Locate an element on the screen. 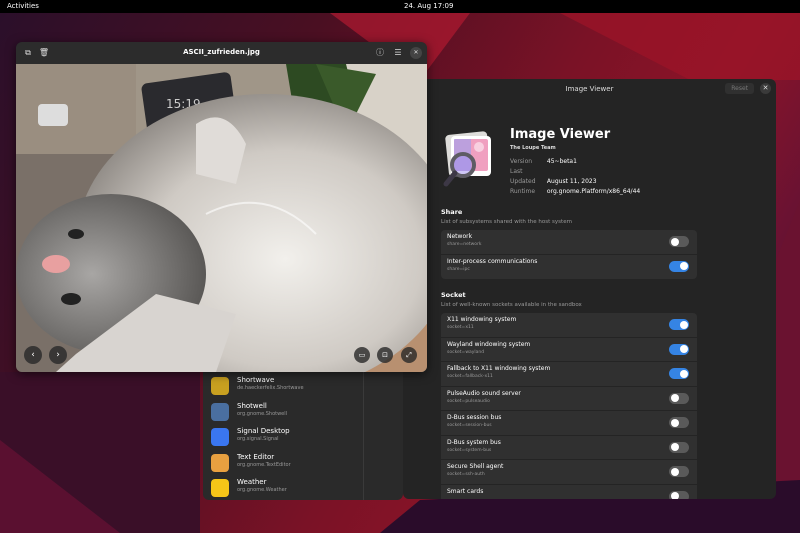 This screenshot has height=533, width=800. app-id: de.haeckerfelix.Shortwave is located at coordinates (270, 388).